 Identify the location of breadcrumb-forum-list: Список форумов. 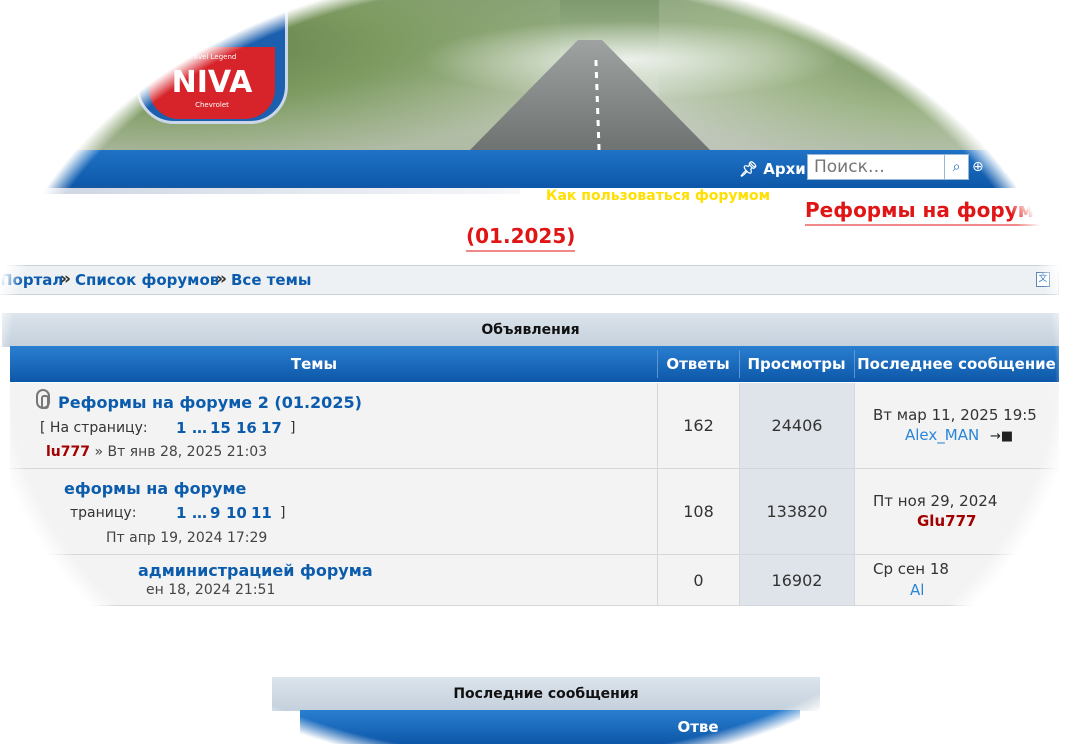
(147, 280).